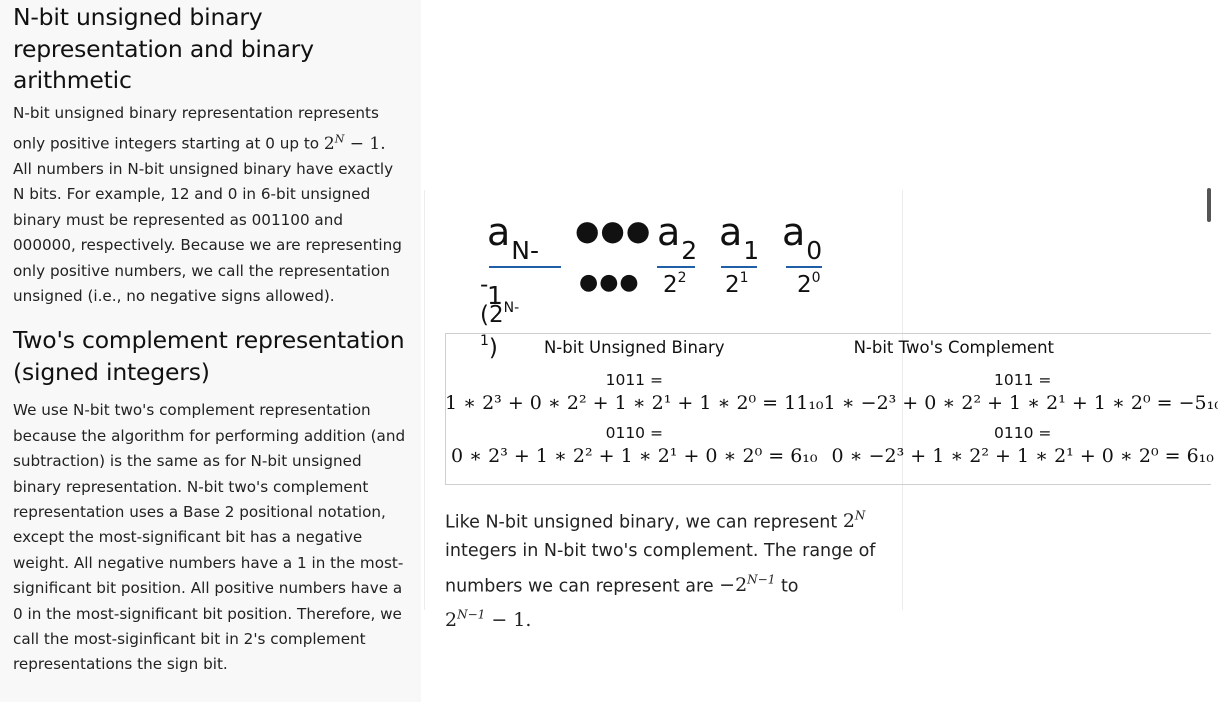 This screenshot has width=1218, height=702. Describe the element at coordinates (339, 138) in the screenshot. I see `math-exp: N` at that location.